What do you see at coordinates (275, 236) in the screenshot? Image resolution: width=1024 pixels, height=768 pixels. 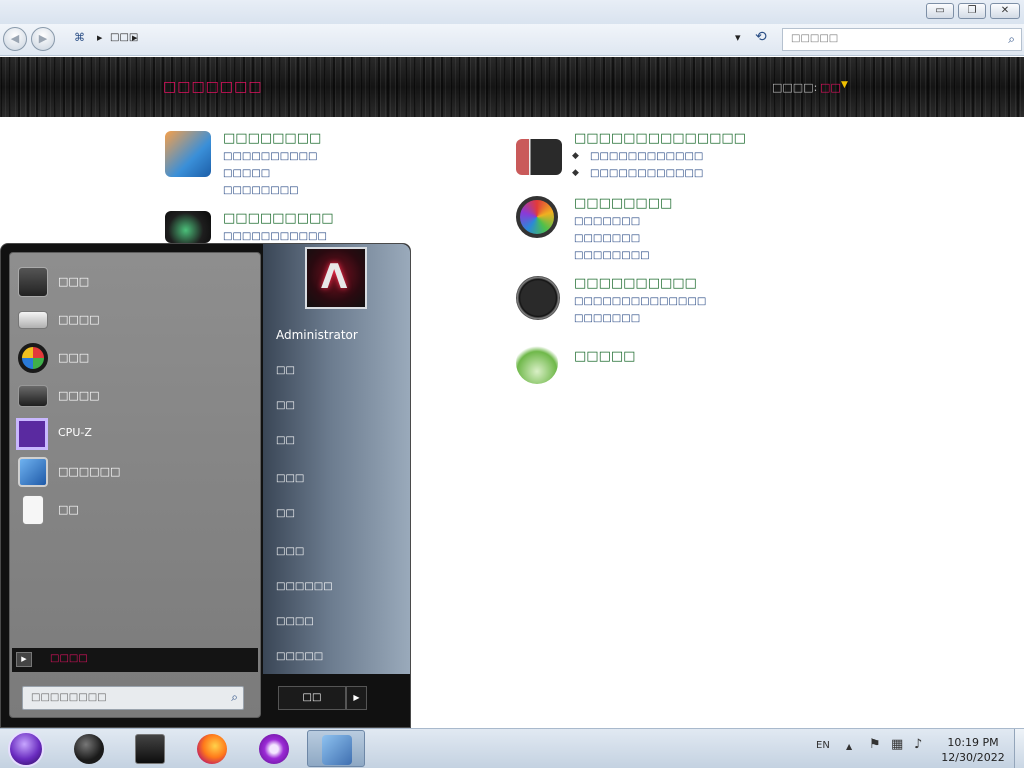 I see `category-link: □□□□□□□□□□□` at bounding box center [275, 236].